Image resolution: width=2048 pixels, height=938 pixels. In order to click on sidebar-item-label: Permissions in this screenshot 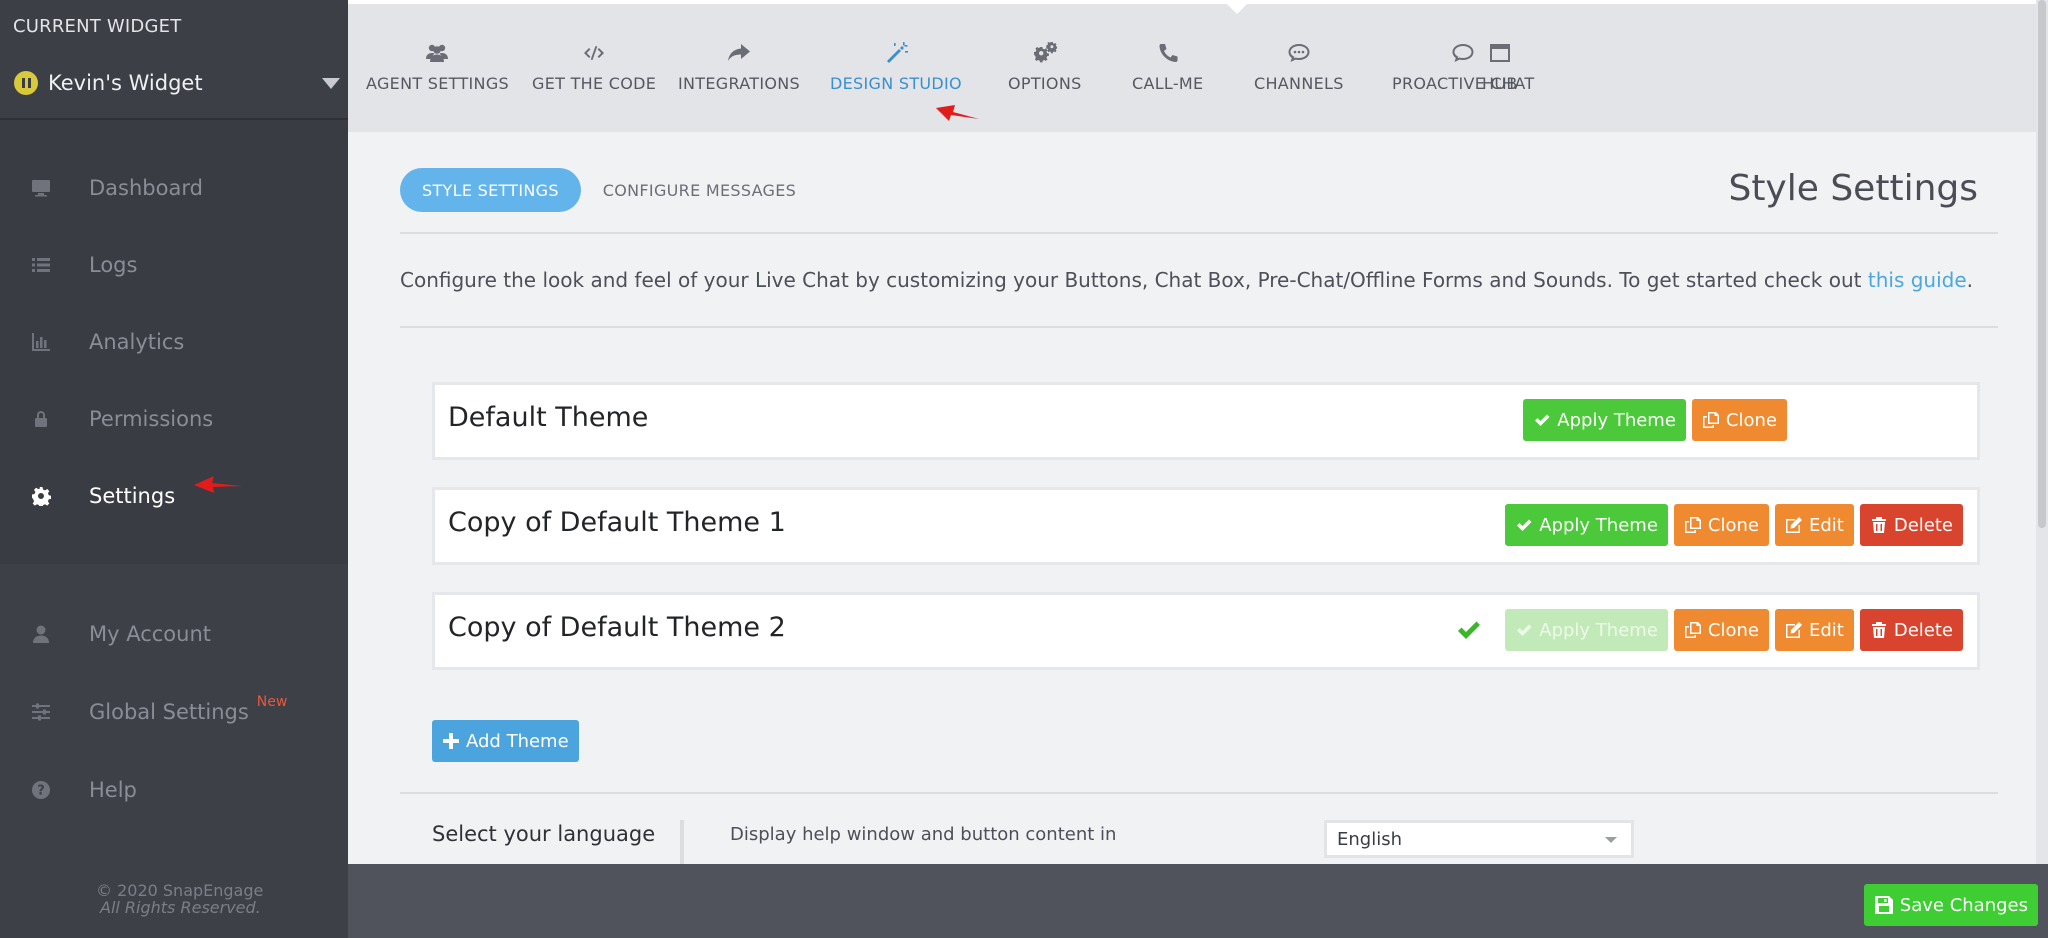, I will do `click(151, 419)`.